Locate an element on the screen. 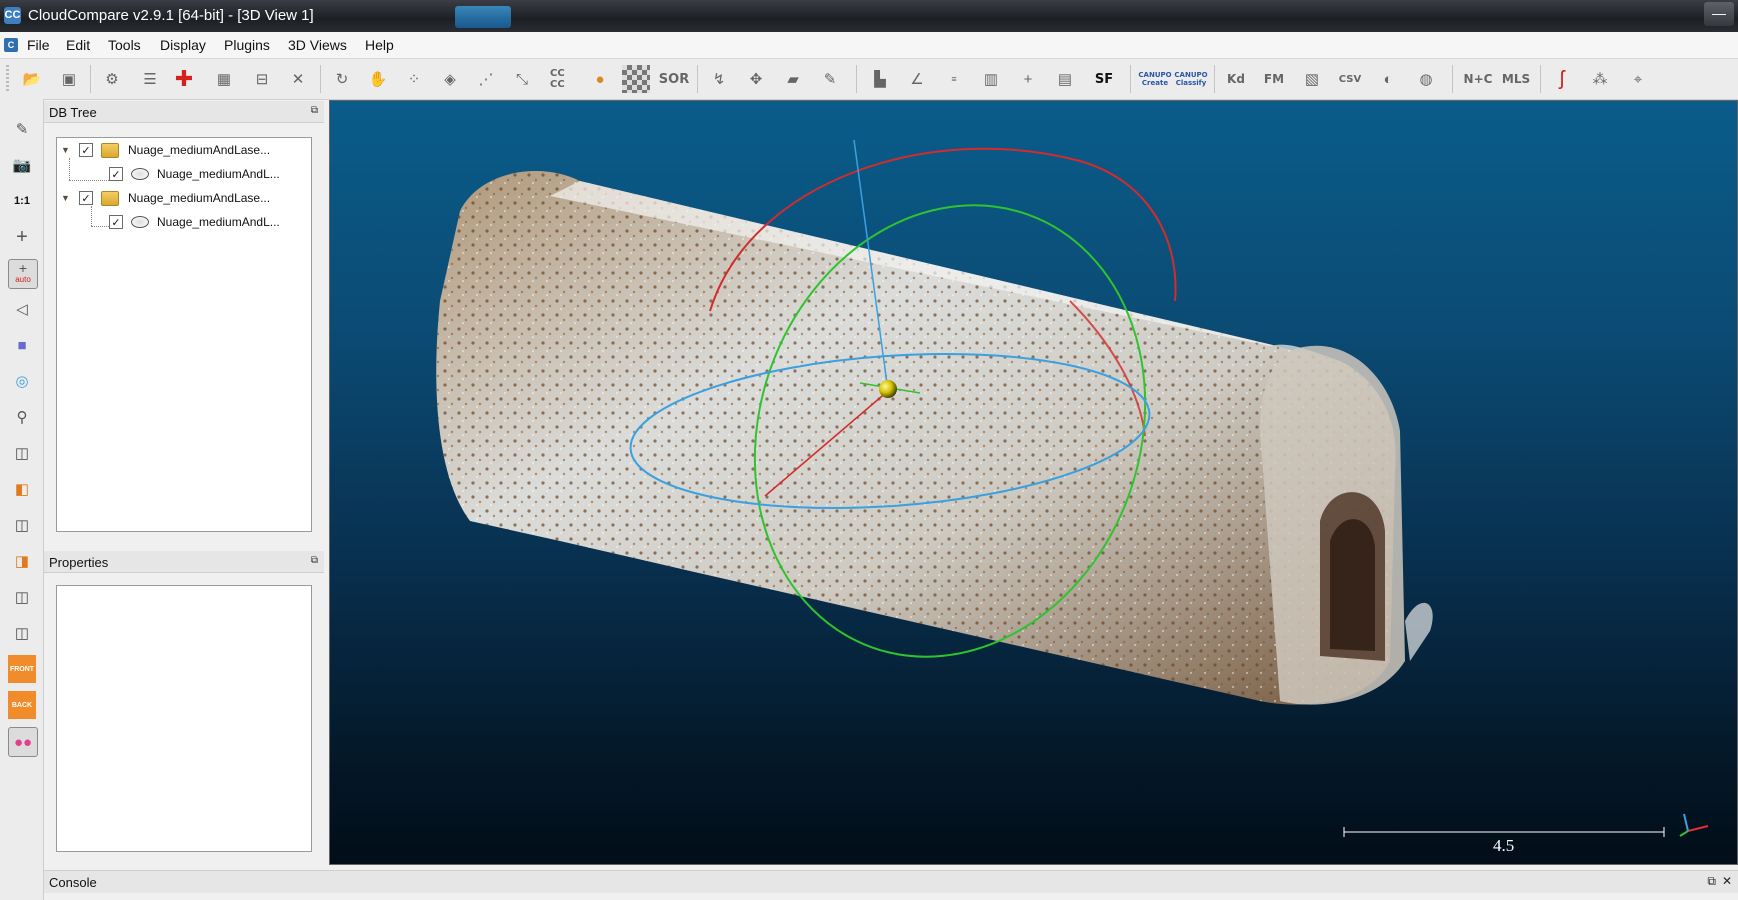 The image size is (1738, 900). toolbar-grip is located at coordinates (7, 79).